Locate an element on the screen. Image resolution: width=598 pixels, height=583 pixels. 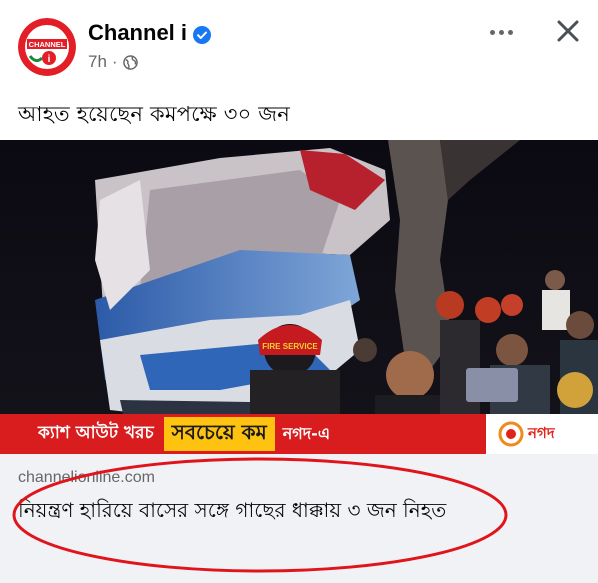
page-name: Channel i is located at coordinates (137, 33).